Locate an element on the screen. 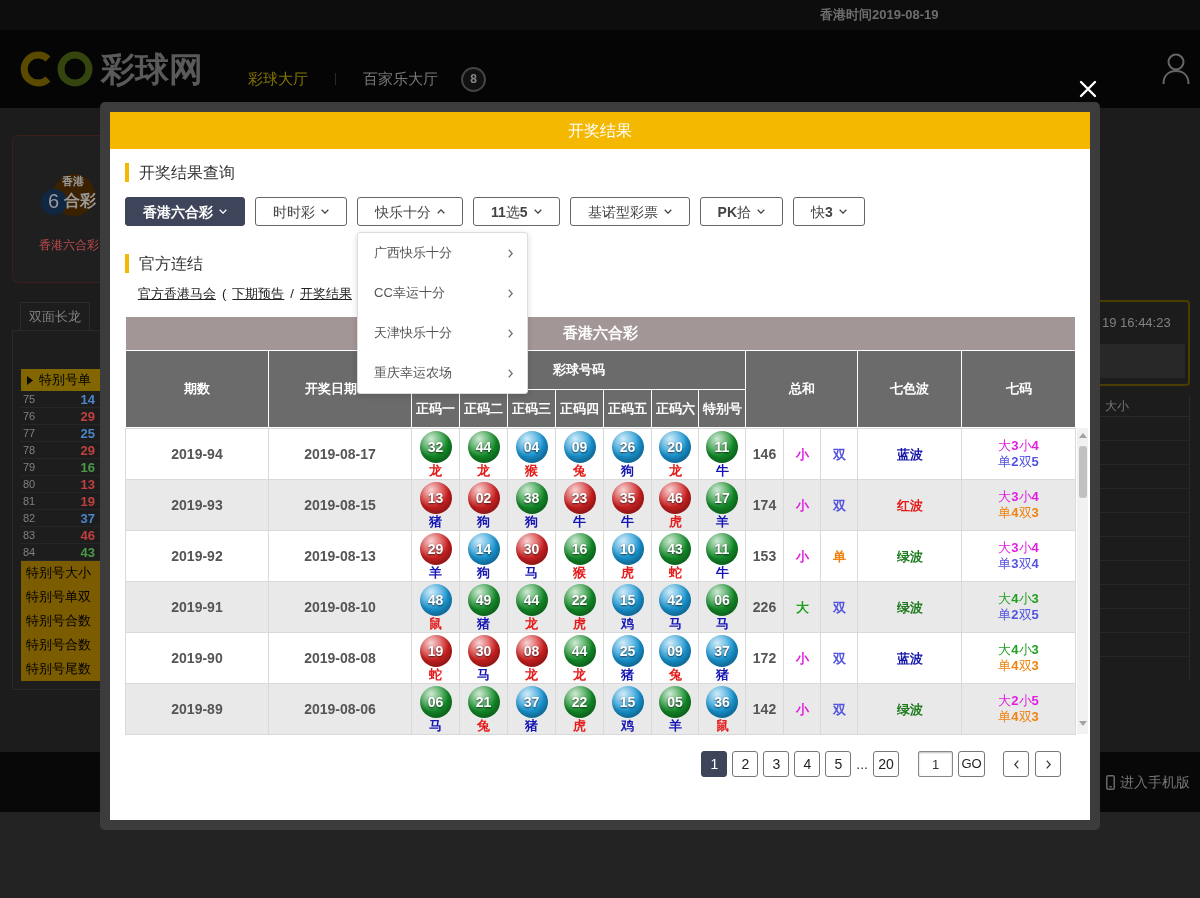  row-index: 84 is located at coordinates (29, 552).